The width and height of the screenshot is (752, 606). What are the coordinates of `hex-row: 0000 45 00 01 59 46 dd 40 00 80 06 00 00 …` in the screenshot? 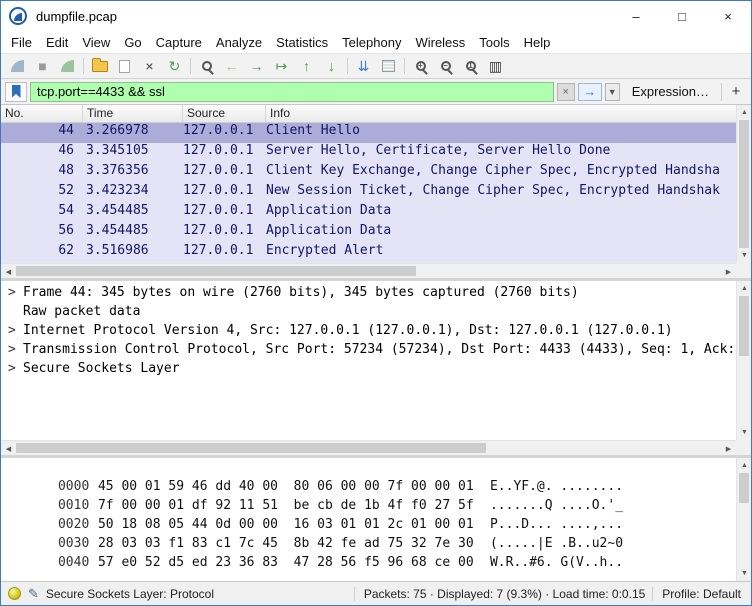 It's located at (376, 479).